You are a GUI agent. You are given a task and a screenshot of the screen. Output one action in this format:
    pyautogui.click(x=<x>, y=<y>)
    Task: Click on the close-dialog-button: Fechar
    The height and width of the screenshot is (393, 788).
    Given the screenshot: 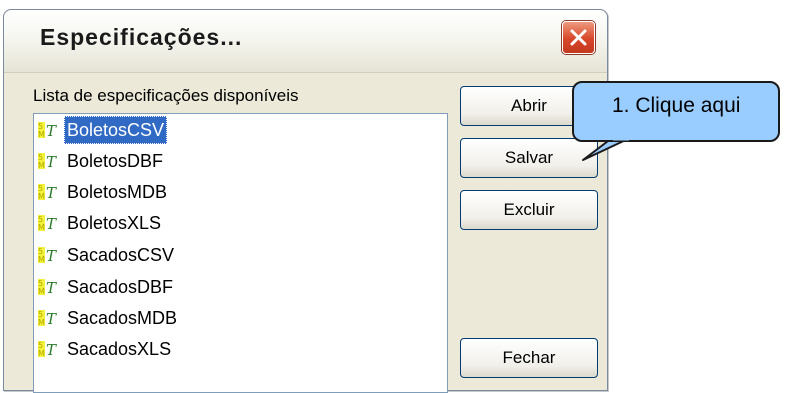 What is the action you would take?
    pyautogui.click(x=529, y=358)
    